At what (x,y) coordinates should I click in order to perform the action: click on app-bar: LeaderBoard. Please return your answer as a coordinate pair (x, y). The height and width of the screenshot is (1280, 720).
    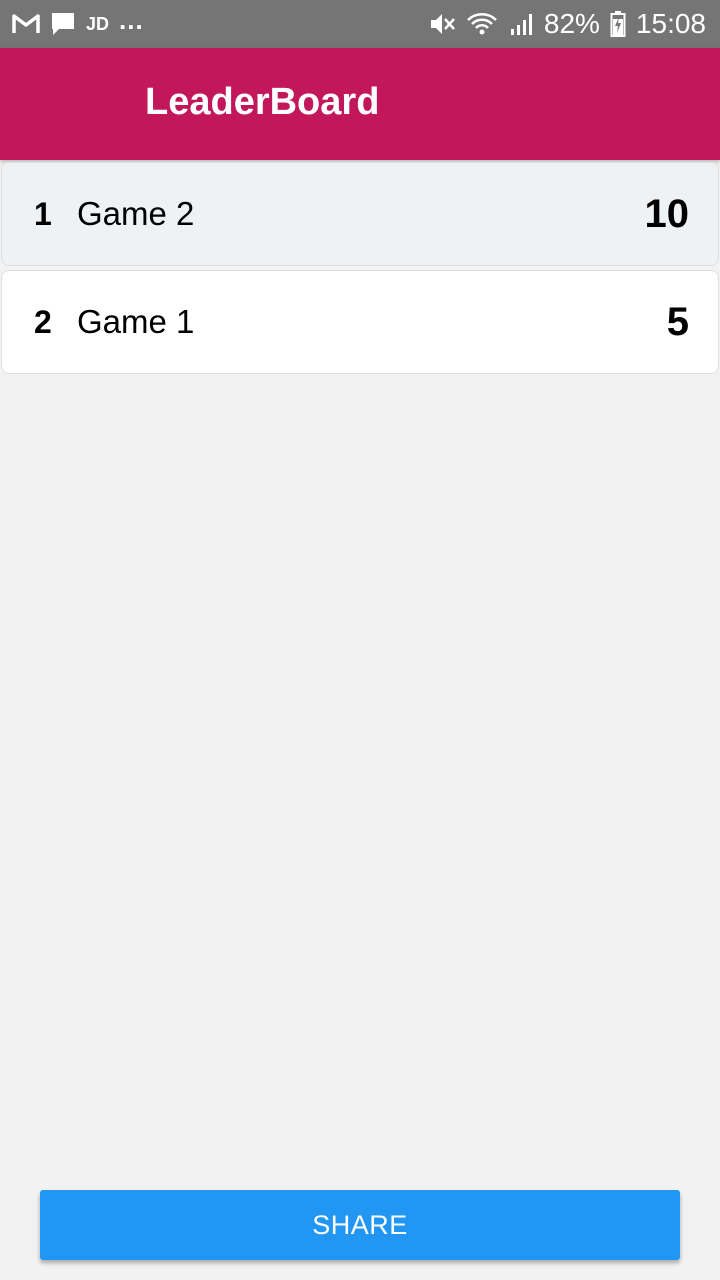
    Looking at the image, I should click on (360, 104).